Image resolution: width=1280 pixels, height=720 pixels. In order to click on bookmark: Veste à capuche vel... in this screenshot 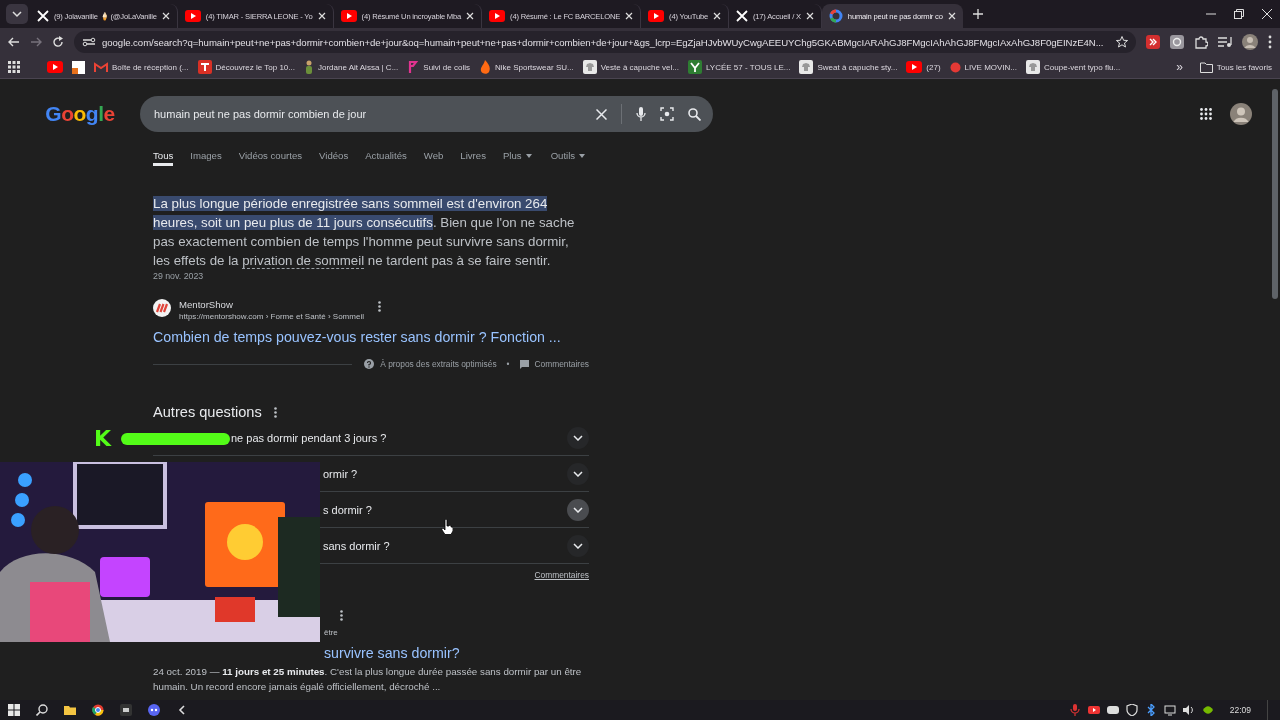, I will do `click(630, 67)`.